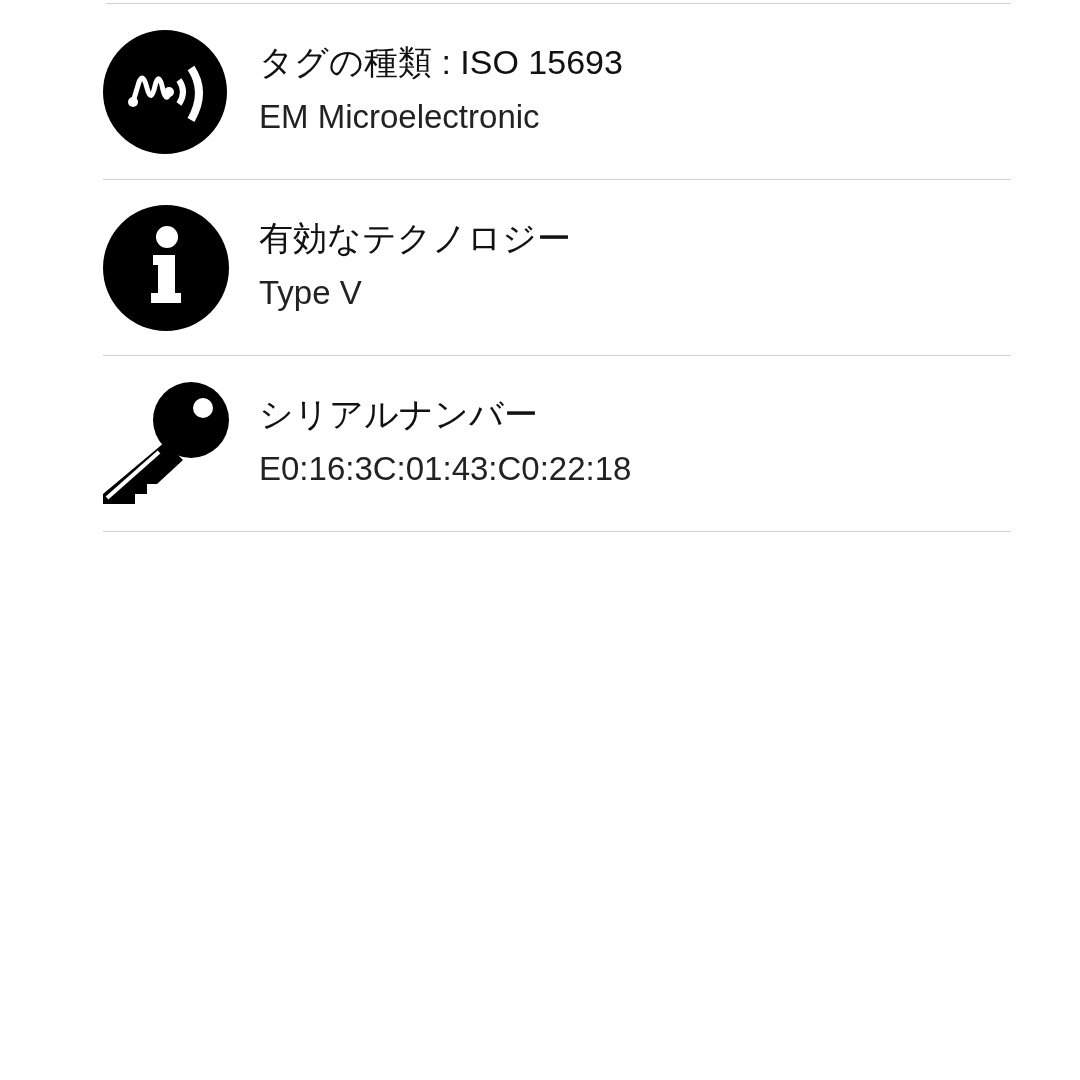  I want to click on row-title: タグの種類 : ISO 15693, so click(441, 62).